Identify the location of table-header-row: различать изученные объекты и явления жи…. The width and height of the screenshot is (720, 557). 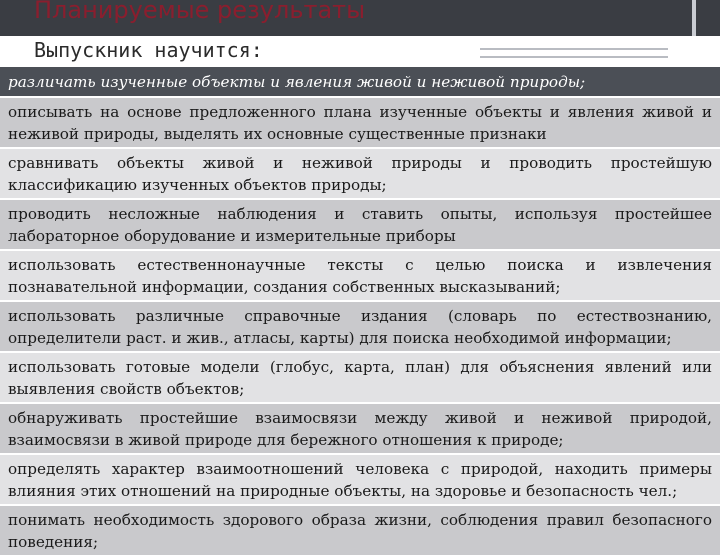
(360, 82).